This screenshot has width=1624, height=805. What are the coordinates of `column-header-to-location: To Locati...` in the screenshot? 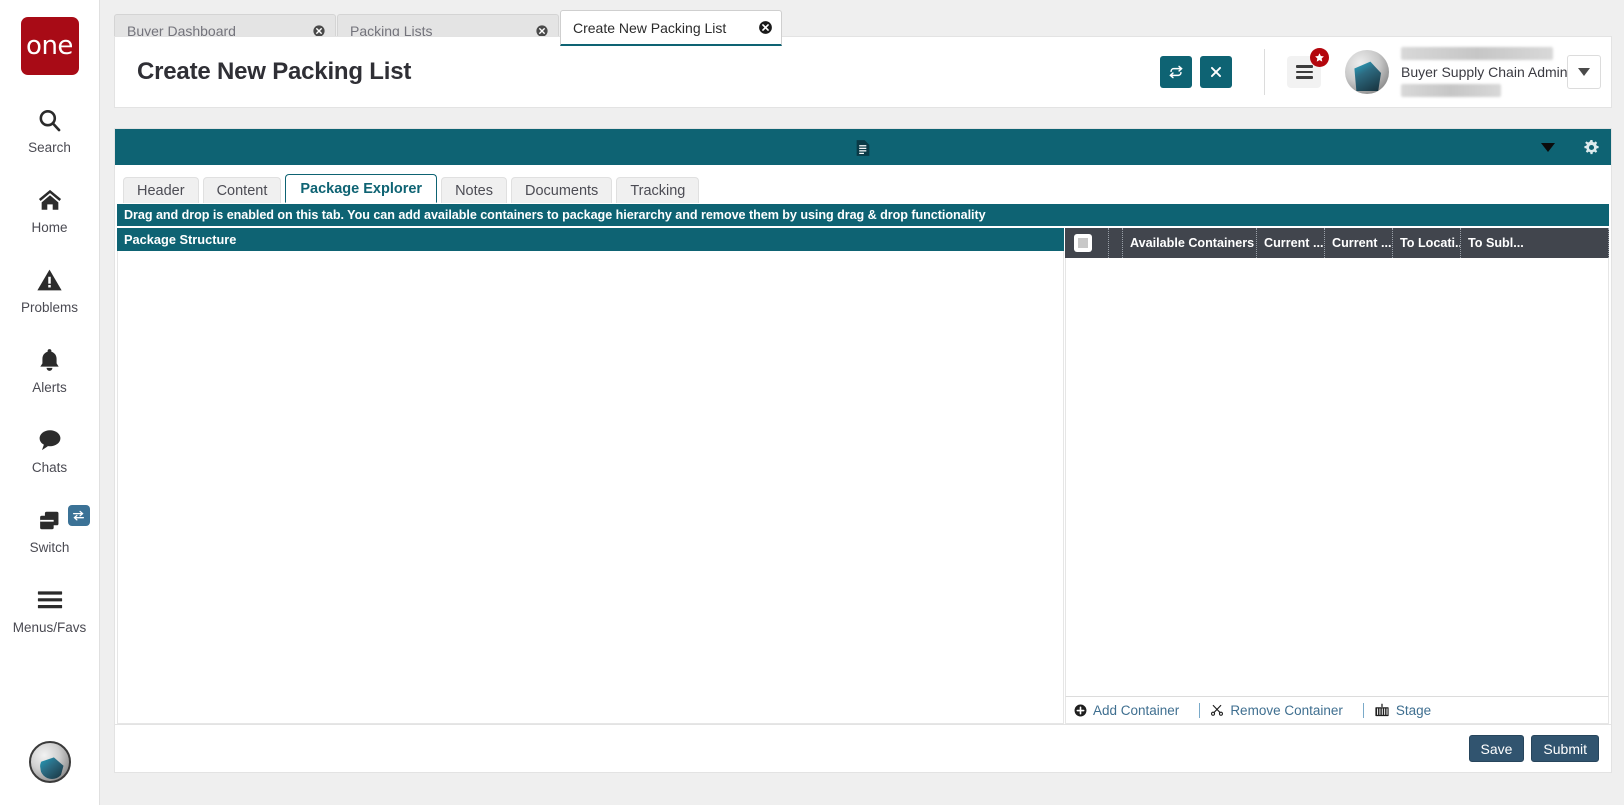 It's located at (1427, 243).